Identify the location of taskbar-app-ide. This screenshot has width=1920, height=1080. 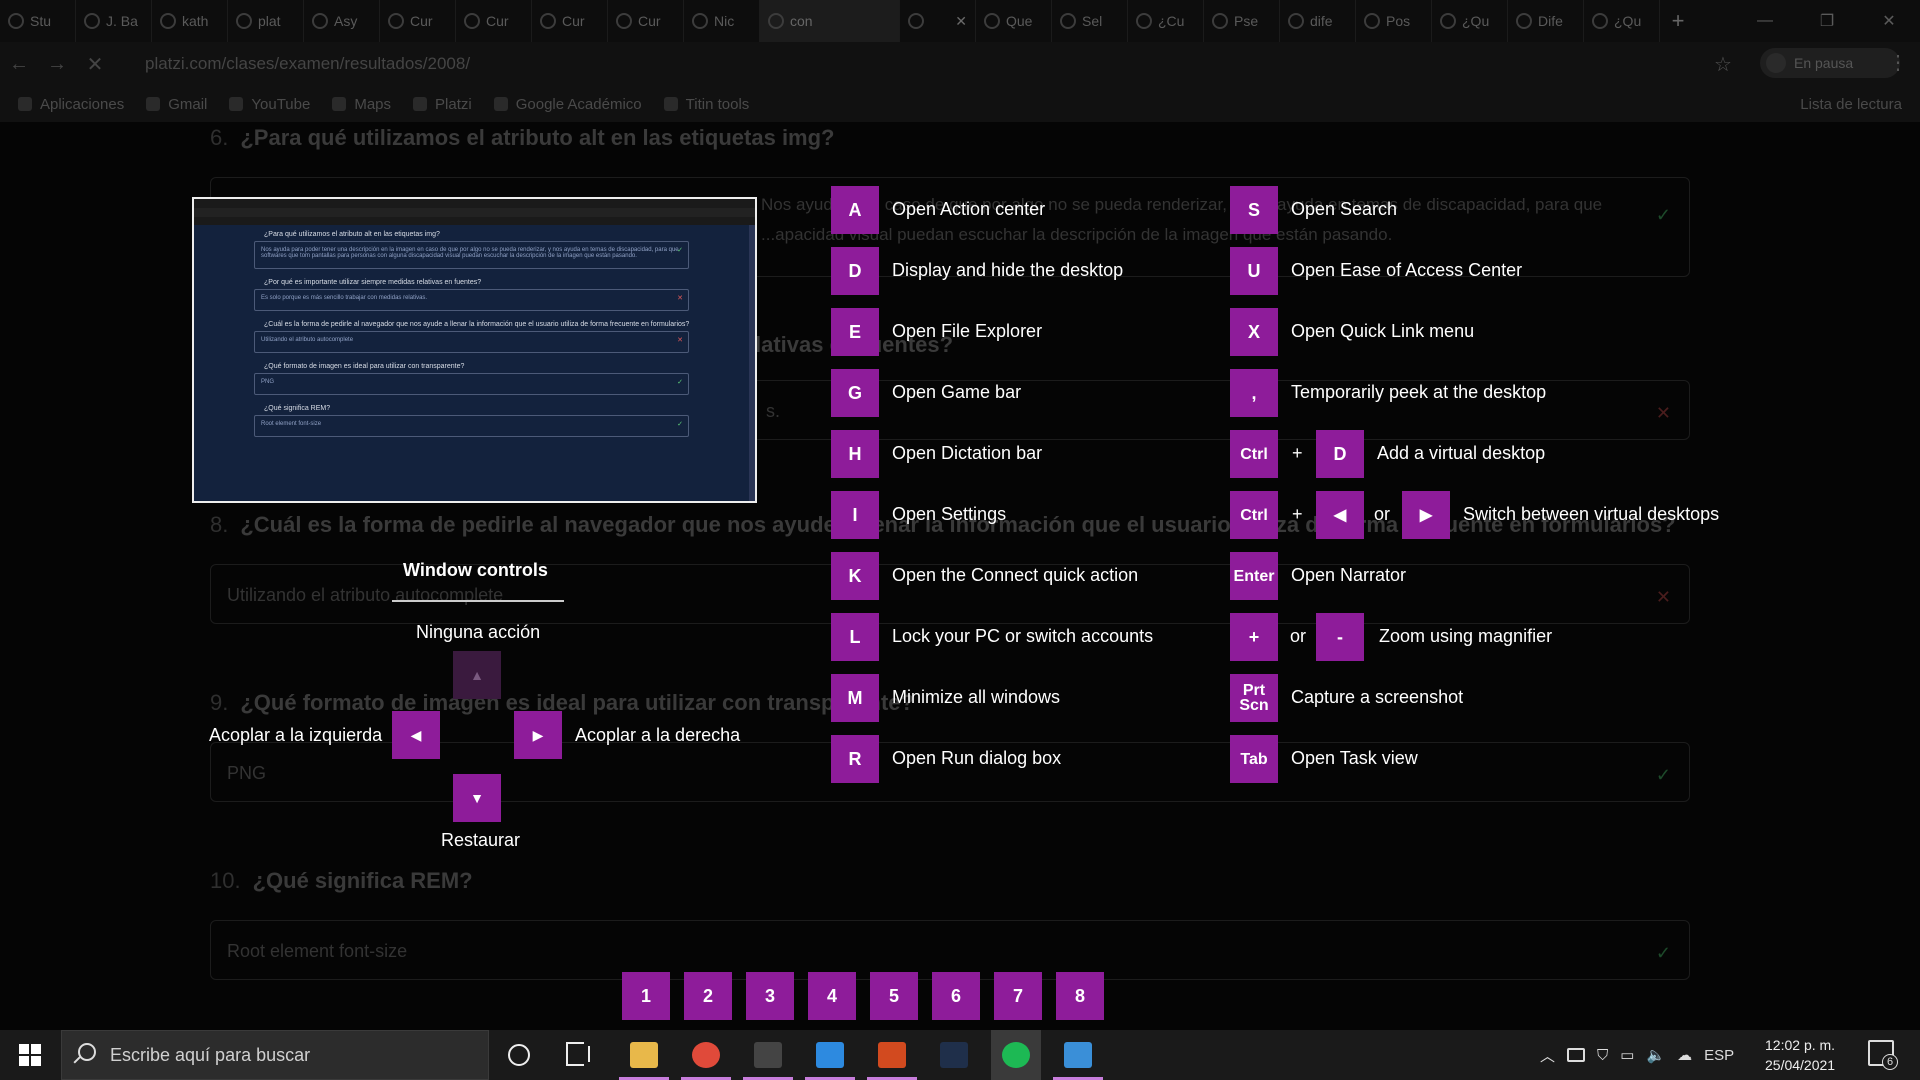
(954, 1055).